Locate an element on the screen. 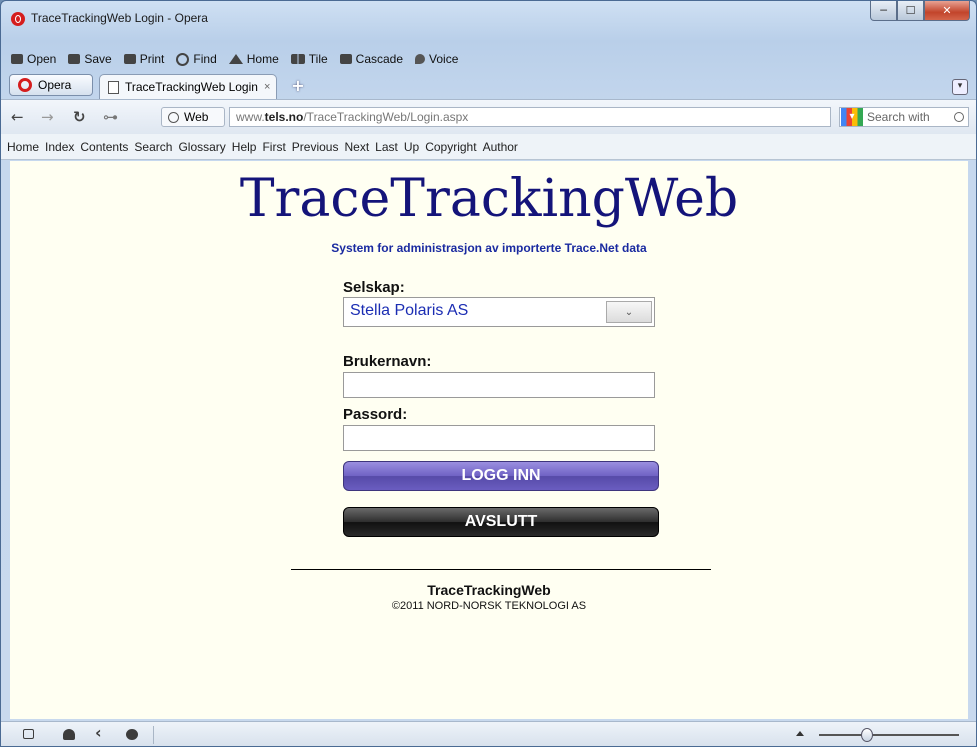 This screenshot has width=977, height=747. url-domain: tels.no is located at coordinates (284, 117).